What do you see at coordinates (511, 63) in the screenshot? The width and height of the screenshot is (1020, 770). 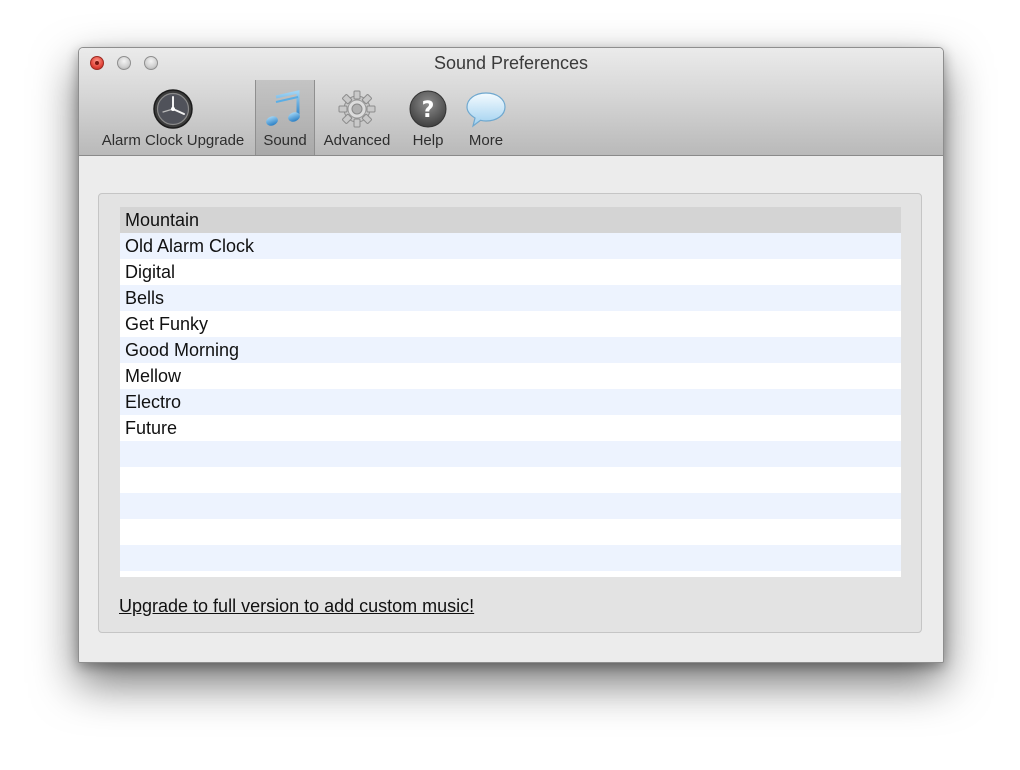 I see `window-title: Sound Preferences` at bounding box center [511, 63].